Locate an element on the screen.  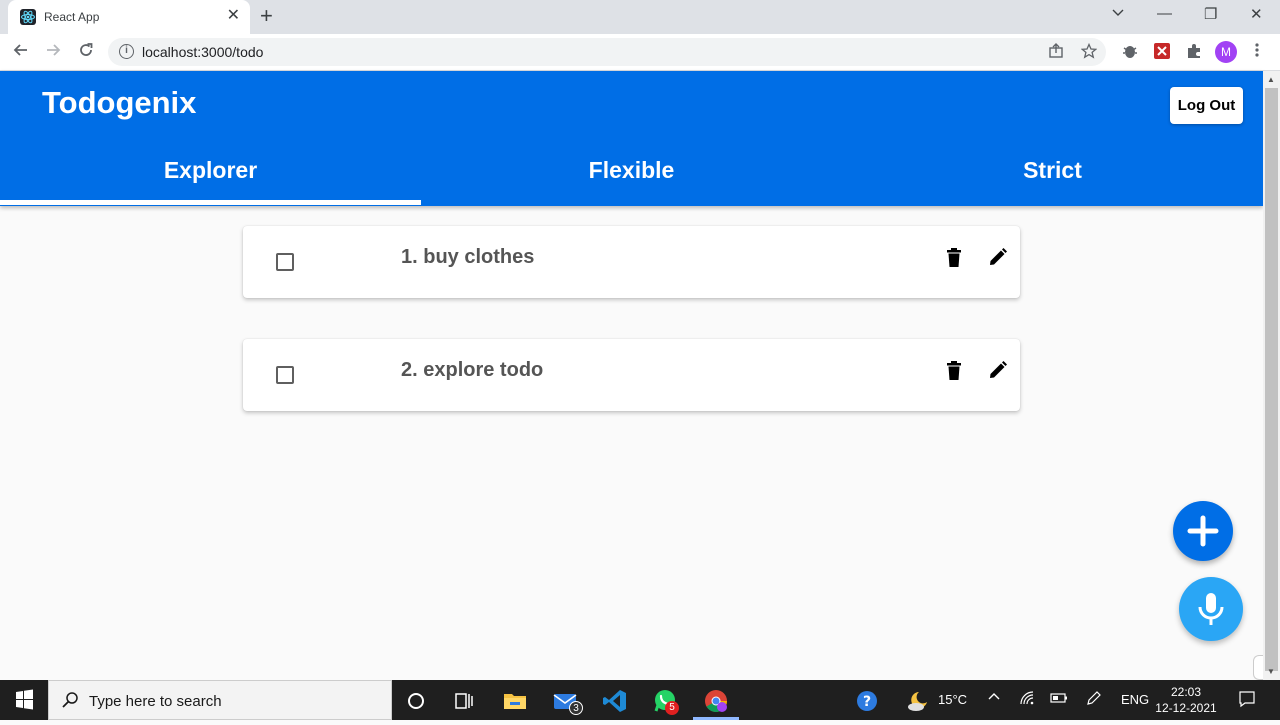
back-arrow-icon is located at coordinates (21, 52).